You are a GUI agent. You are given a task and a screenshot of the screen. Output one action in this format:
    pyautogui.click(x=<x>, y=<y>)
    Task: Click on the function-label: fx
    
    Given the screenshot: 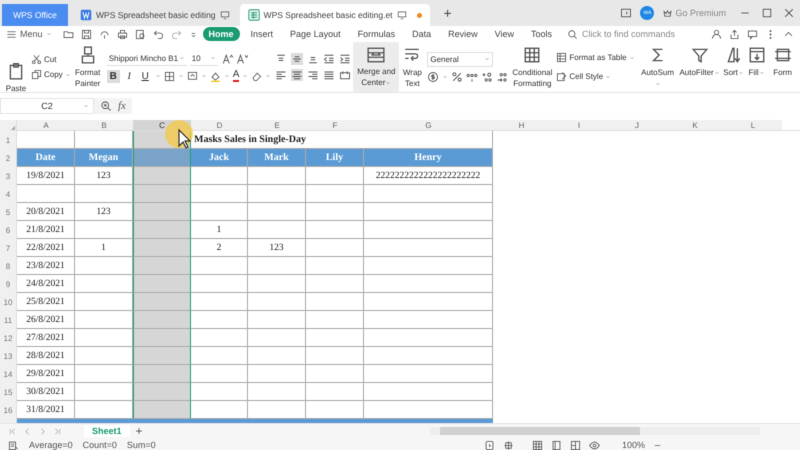 What is the action you would take?
    pyautogui.click(x=122, y=106)
    